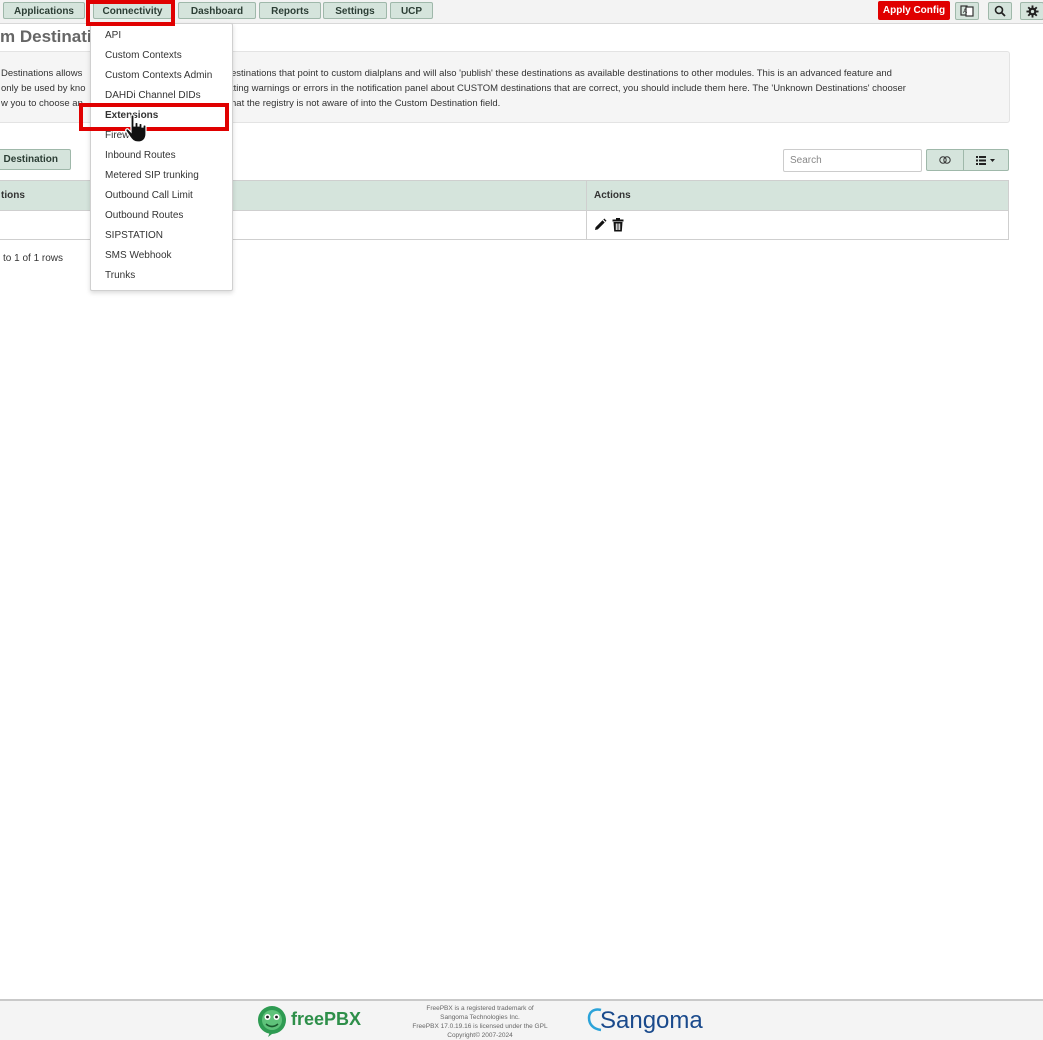 The height and width of the screenshot is (1040, 1043). I want to click on menu-item-outbound-call-limit: Outbound Call Limit, so click(149, 196).